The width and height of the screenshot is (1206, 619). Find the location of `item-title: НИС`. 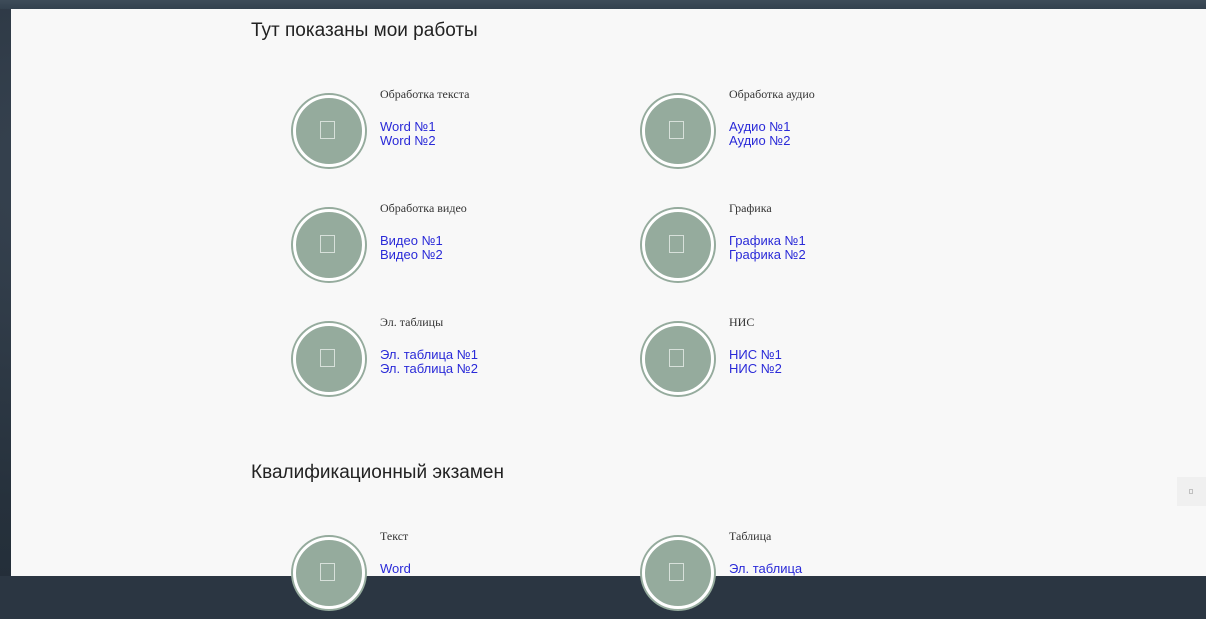

item-title: НИС is located at coordinates (742, 322).